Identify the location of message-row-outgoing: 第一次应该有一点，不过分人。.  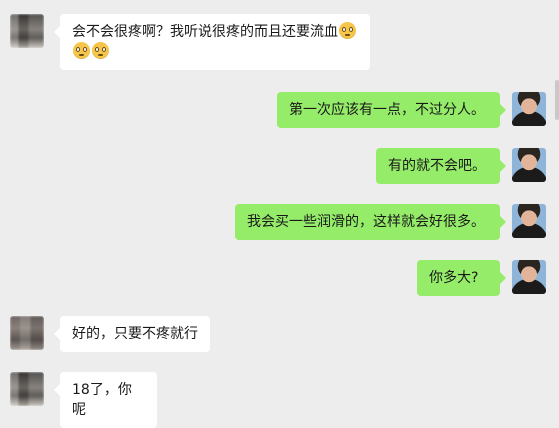
(279, 110).